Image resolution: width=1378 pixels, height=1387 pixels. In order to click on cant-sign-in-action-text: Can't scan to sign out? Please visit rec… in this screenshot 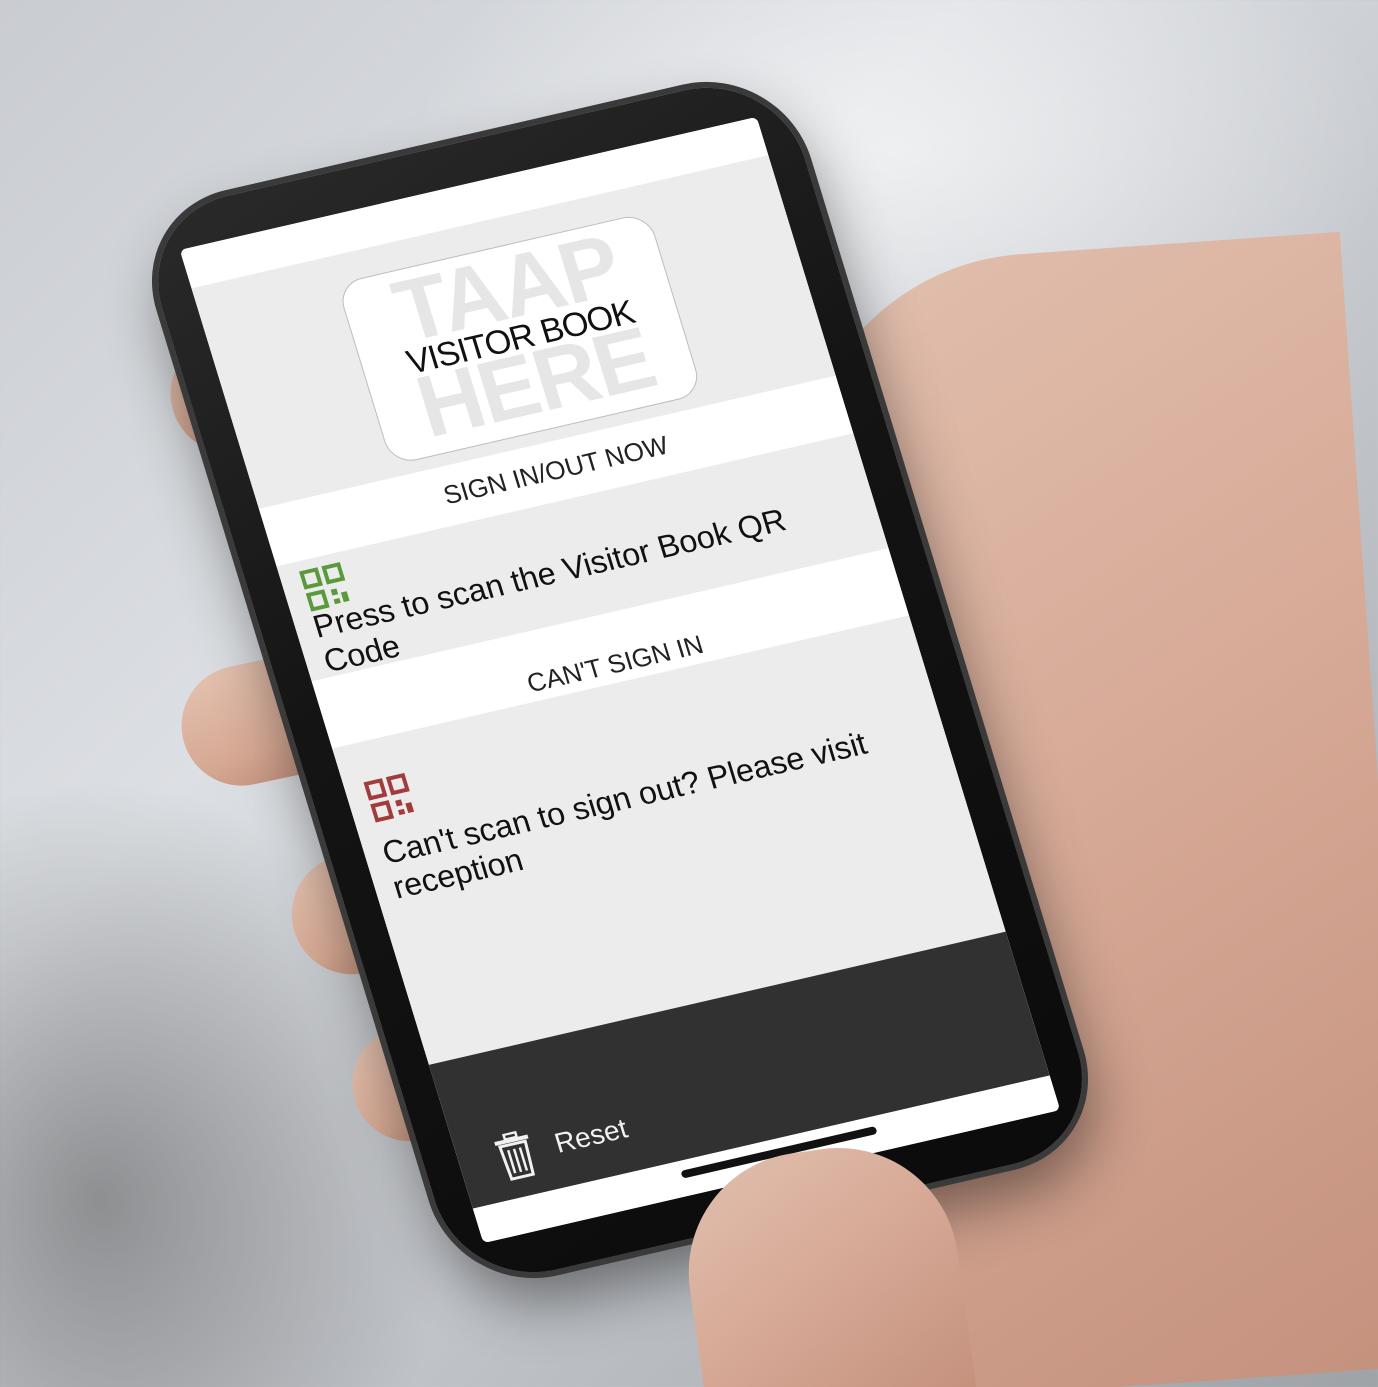, I will do `click(624, 815)`.